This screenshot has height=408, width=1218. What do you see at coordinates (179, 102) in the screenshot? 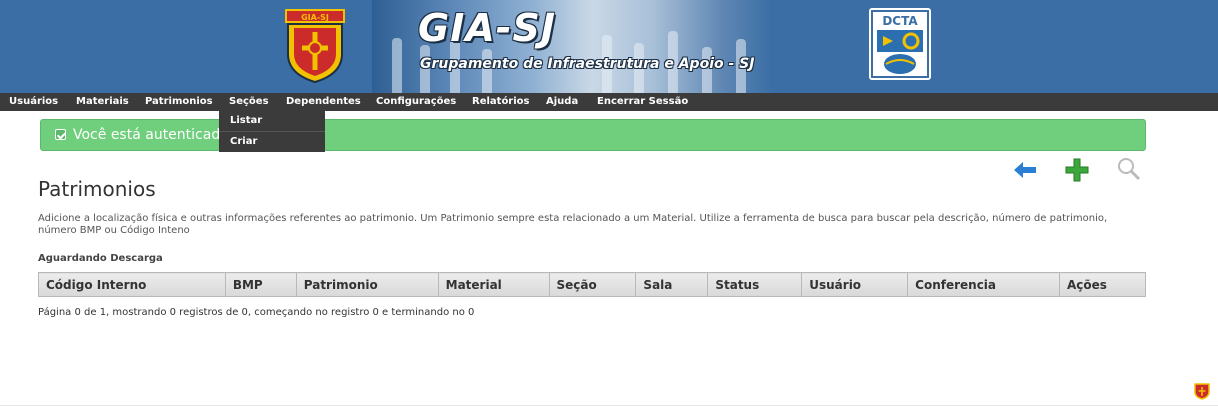
I see `nav-item-patrimonios: Patrimonios` at bounding box center [179, 102].